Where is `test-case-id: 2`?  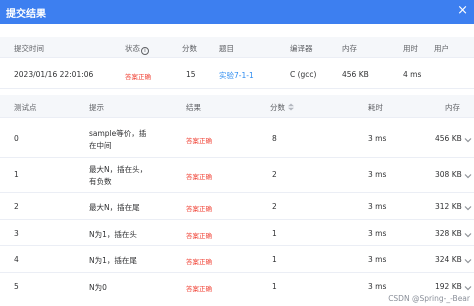 test-case-id: 2 is located at coordinates (16, 206).